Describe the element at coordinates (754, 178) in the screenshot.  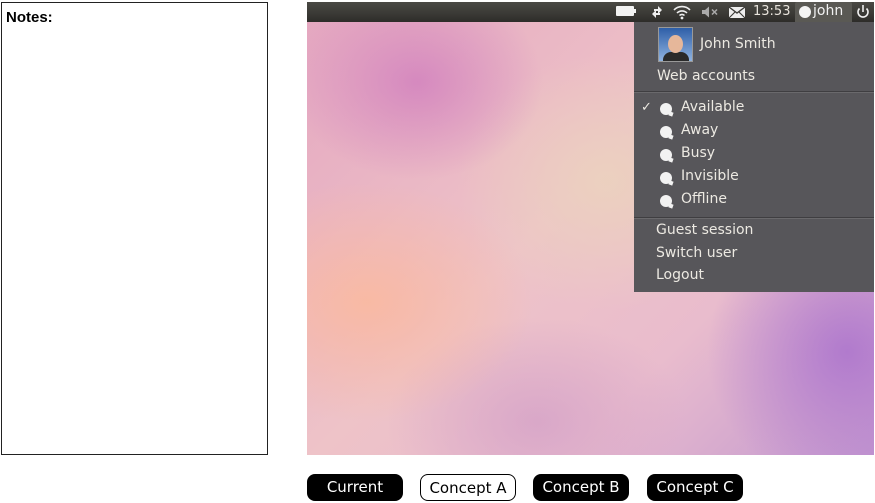
I see `status-item-invisible: Invisible` at that location.